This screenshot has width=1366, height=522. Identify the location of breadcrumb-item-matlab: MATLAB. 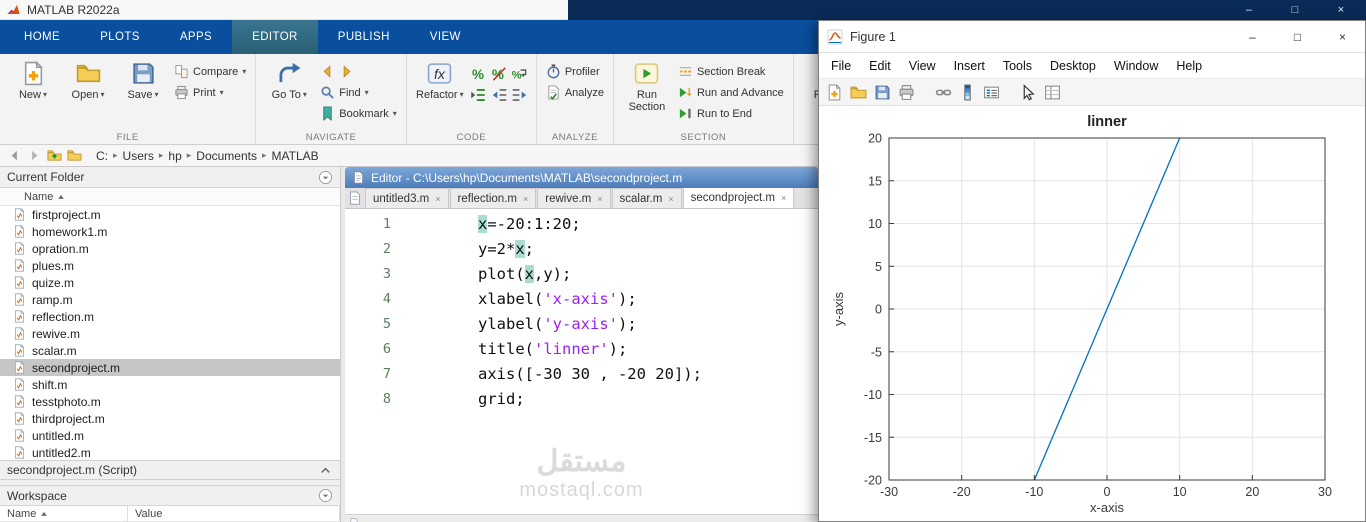
(295, 156).